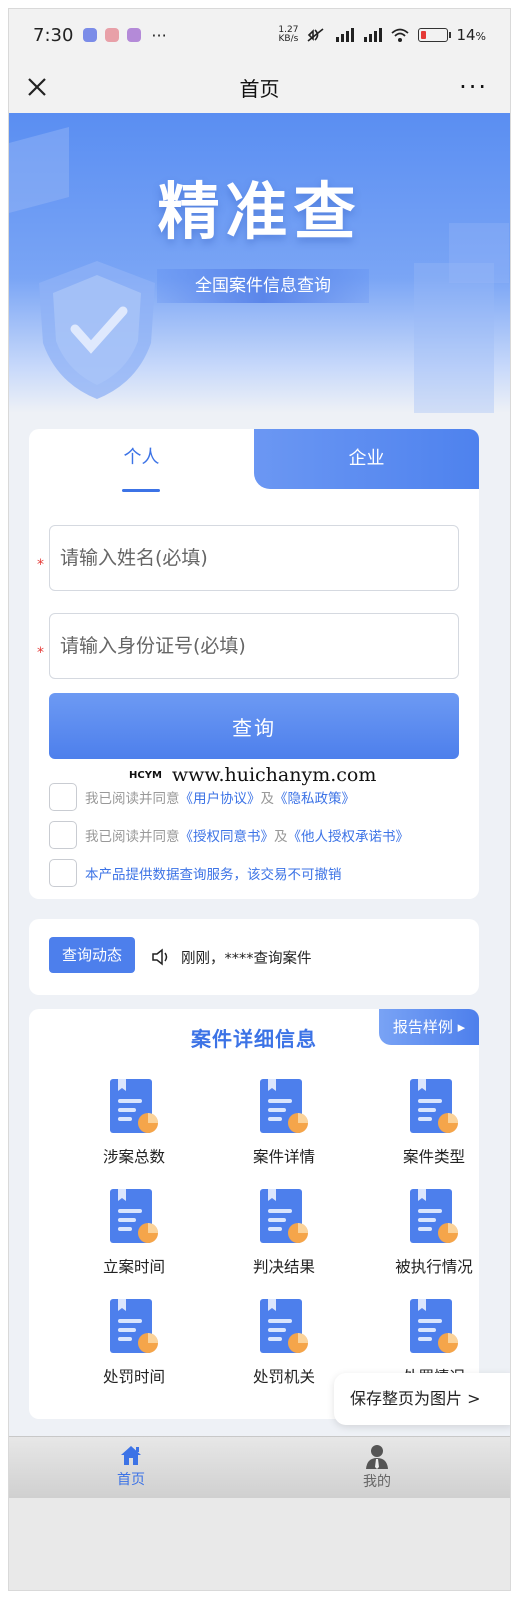 The height and width of the screenshot is (1599, 519). What do you see at coordinates (377, 1457) in the screenshot?
I see `user-icon` at bounding box center [377, 1457].